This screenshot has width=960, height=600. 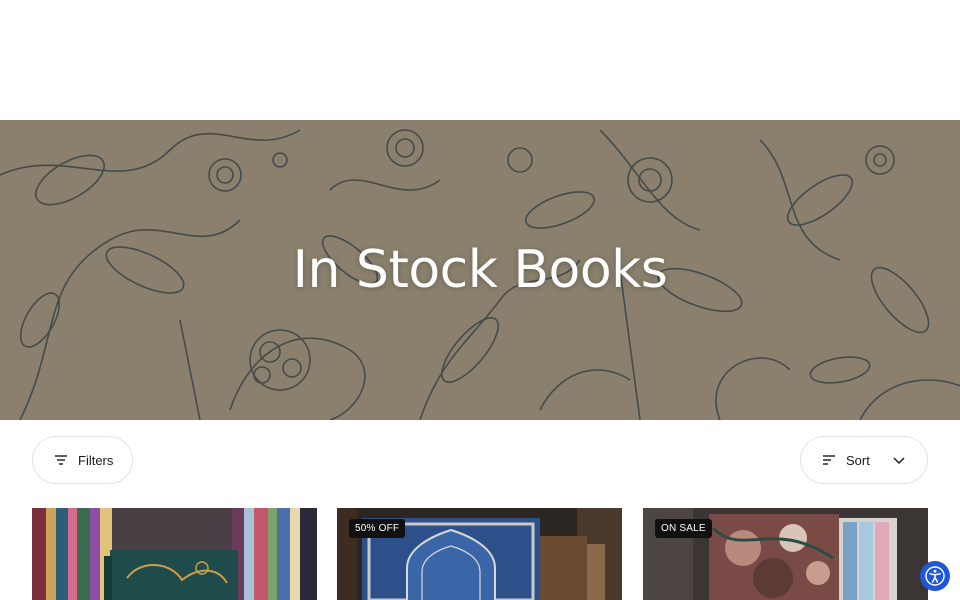 I want to click on product-card: 50% OFF, so click(x=479, y=554).